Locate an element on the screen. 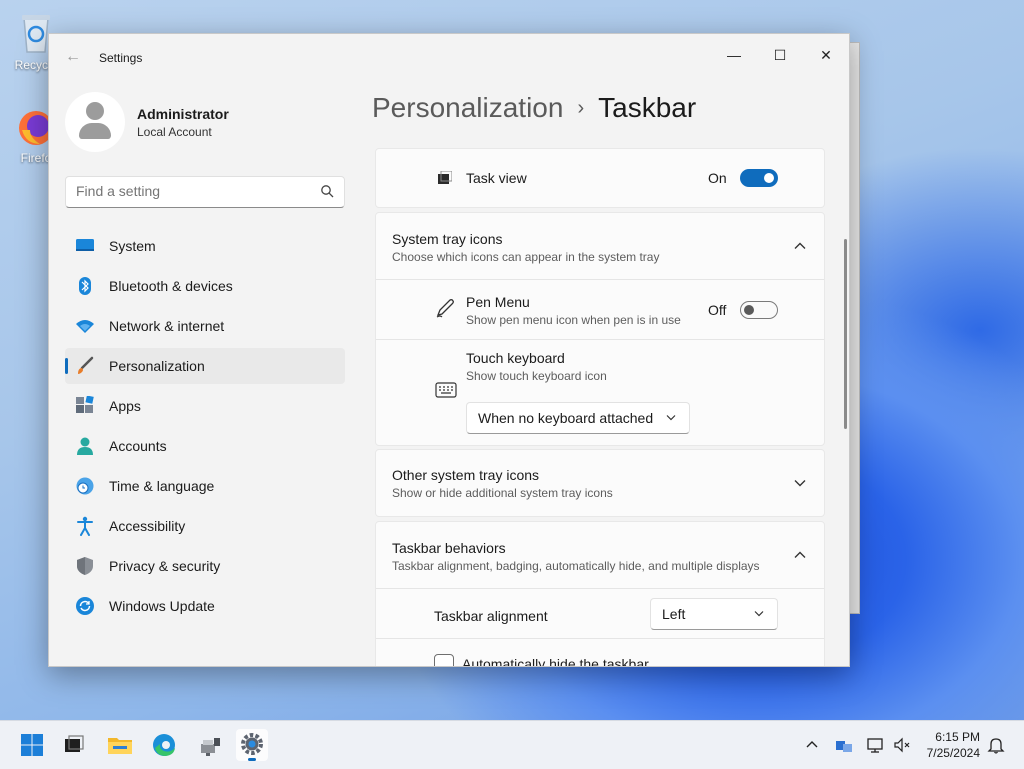 Image resolution: width=1024 pixels, height=769 pixels. auto-hide-checkbox is located at coordinates (444, 660).